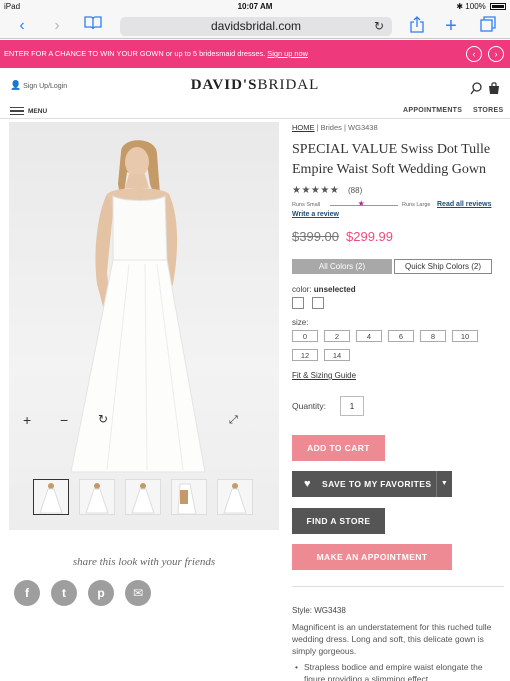 This screenshot has height=681, width=510. Describe the element at coordinates (334, 289) in the screenshot. I see `color-value: unselected` at that location.